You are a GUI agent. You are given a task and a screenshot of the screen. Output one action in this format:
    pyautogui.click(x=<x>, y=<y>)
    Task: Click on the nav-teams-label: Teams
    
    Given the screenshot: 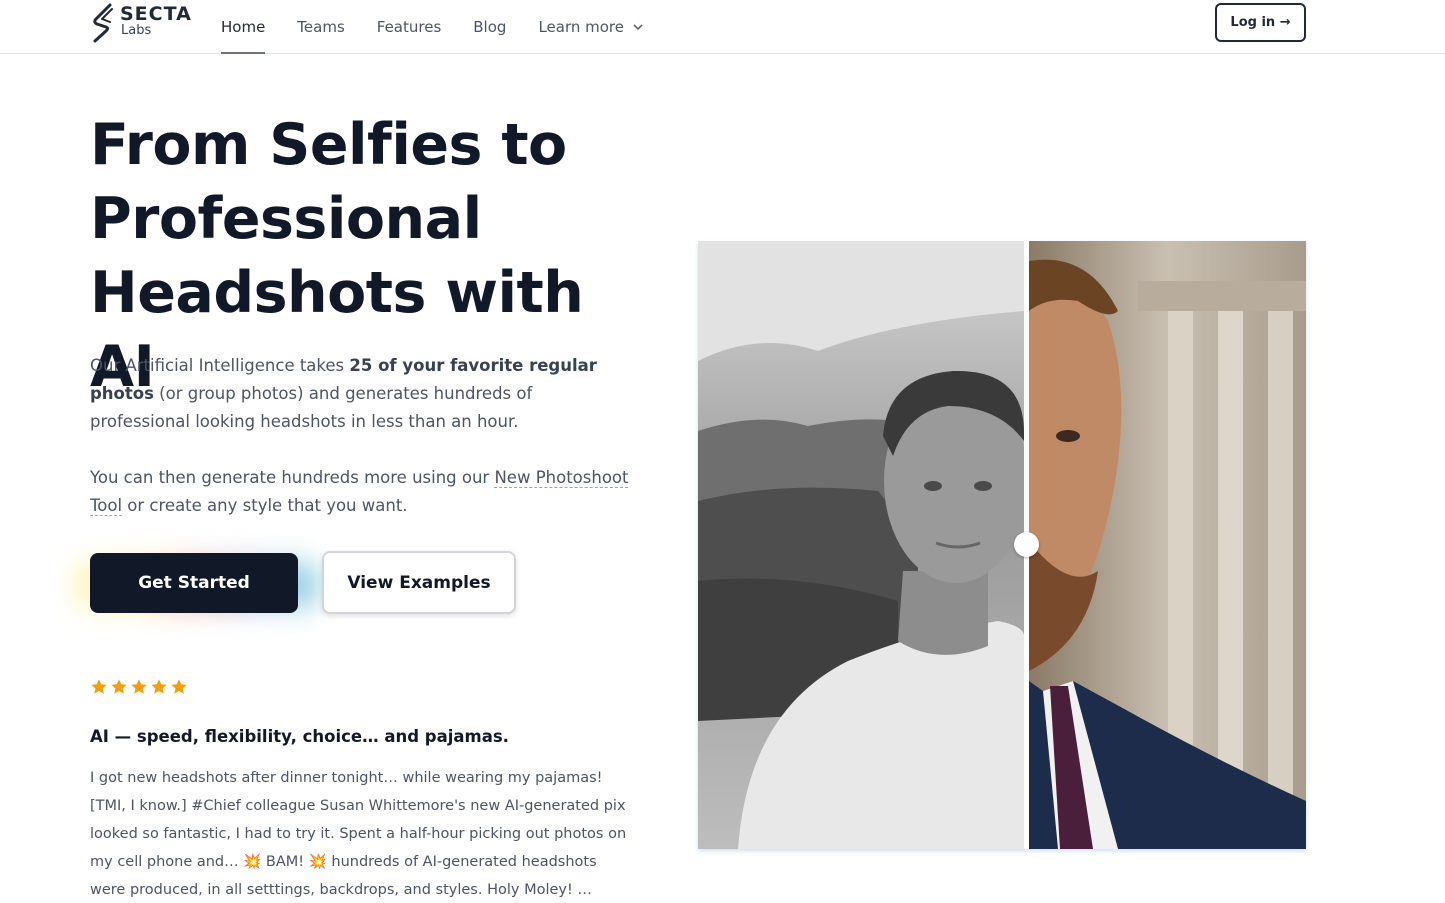 What is the action you would take?
    pyautogui.click(x=321, y=27)
    